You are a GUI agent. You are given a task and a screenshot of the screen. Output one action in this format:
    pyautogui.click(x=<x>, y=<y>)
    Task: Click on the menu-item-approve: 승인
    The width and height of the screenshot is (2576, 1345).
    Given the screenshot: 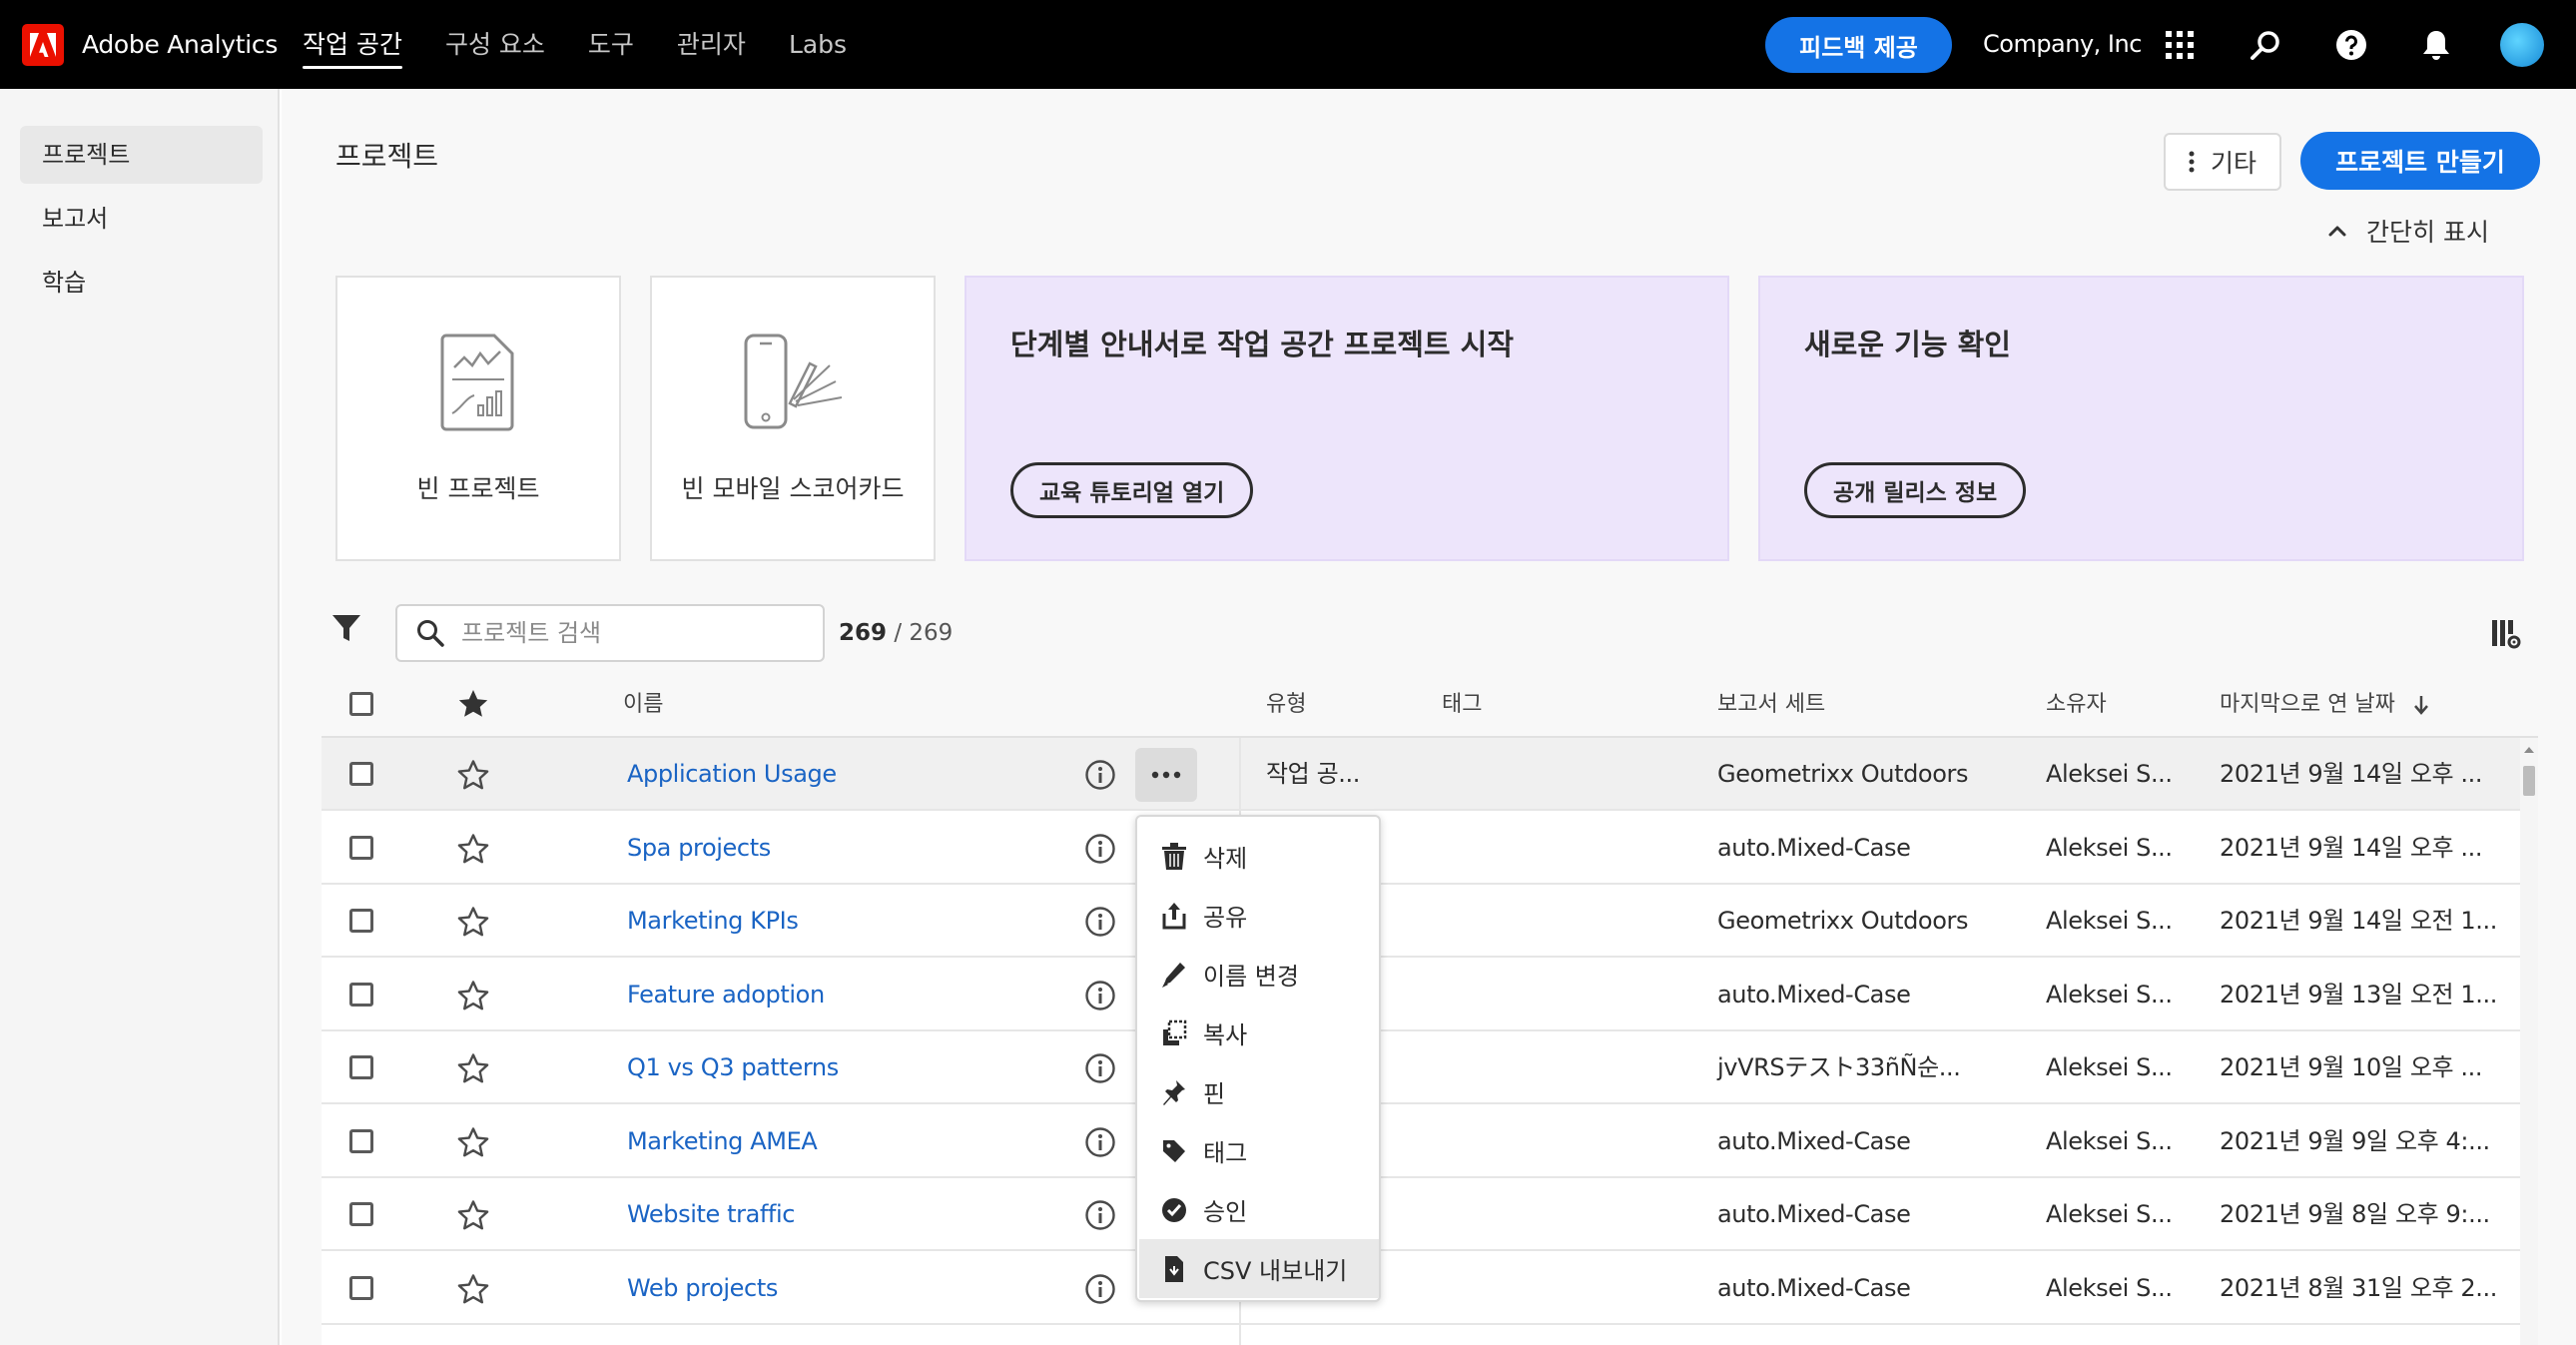 What is the action you would take?
    pyautogui.click(x=1259, y=1209)
    